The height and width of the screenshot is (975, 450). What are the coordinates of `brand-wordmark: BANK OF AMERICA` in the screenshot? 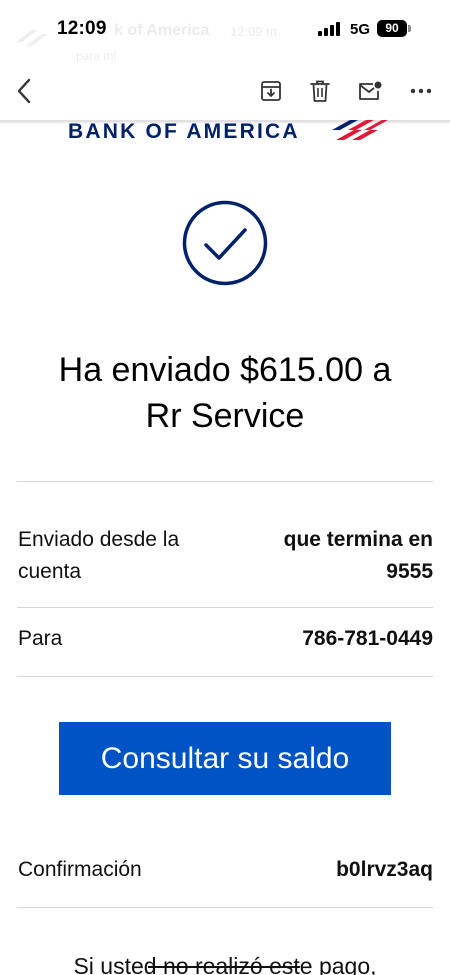 It's located at (184, 131).